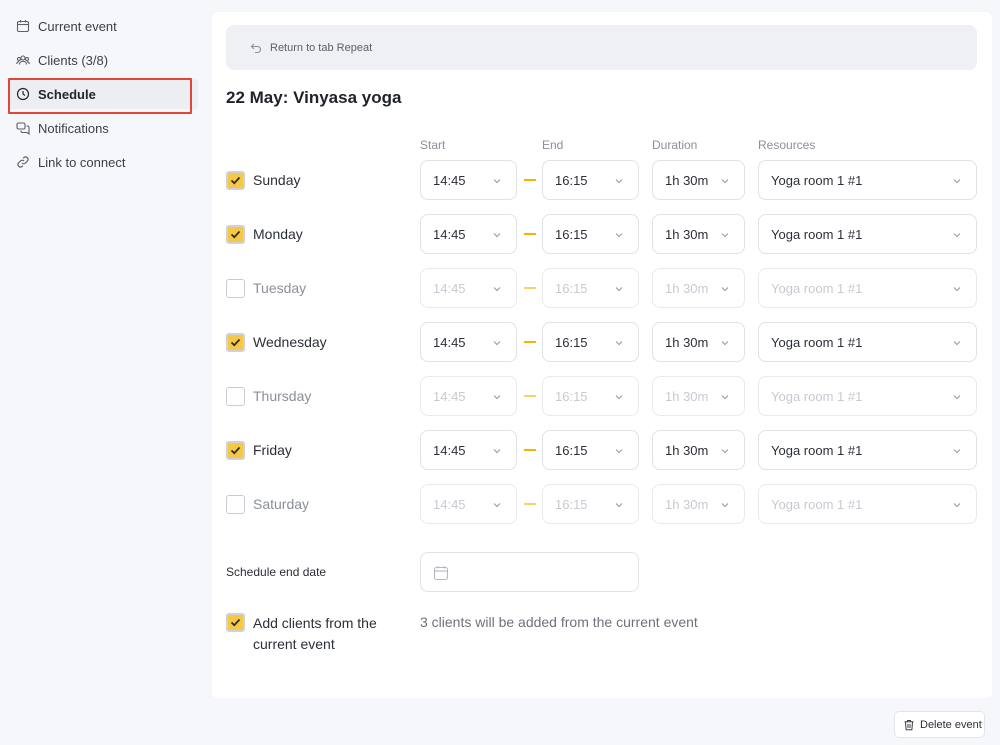  Describe the element at coordinates (529, 572) in the screenshot. I see `schedule-end-date-input` at that location.